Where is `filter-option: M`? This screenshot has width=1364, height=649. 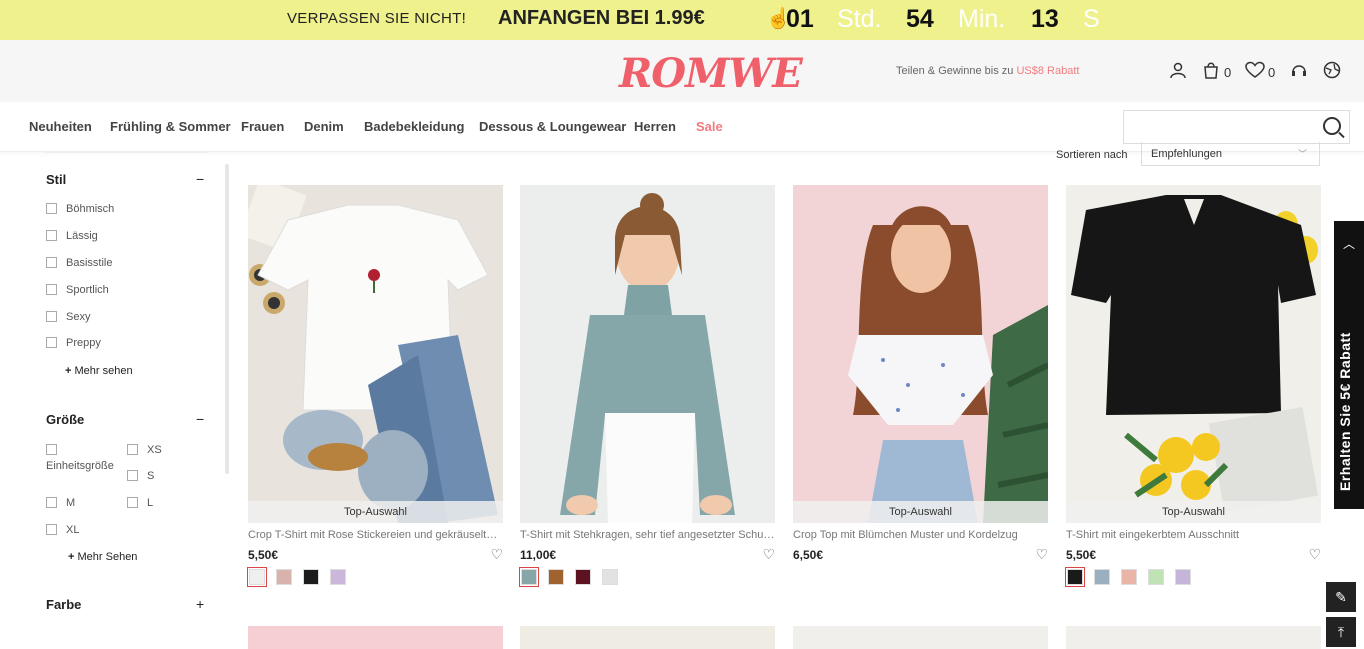 filter-option: M is located at coordinates (60, 503).